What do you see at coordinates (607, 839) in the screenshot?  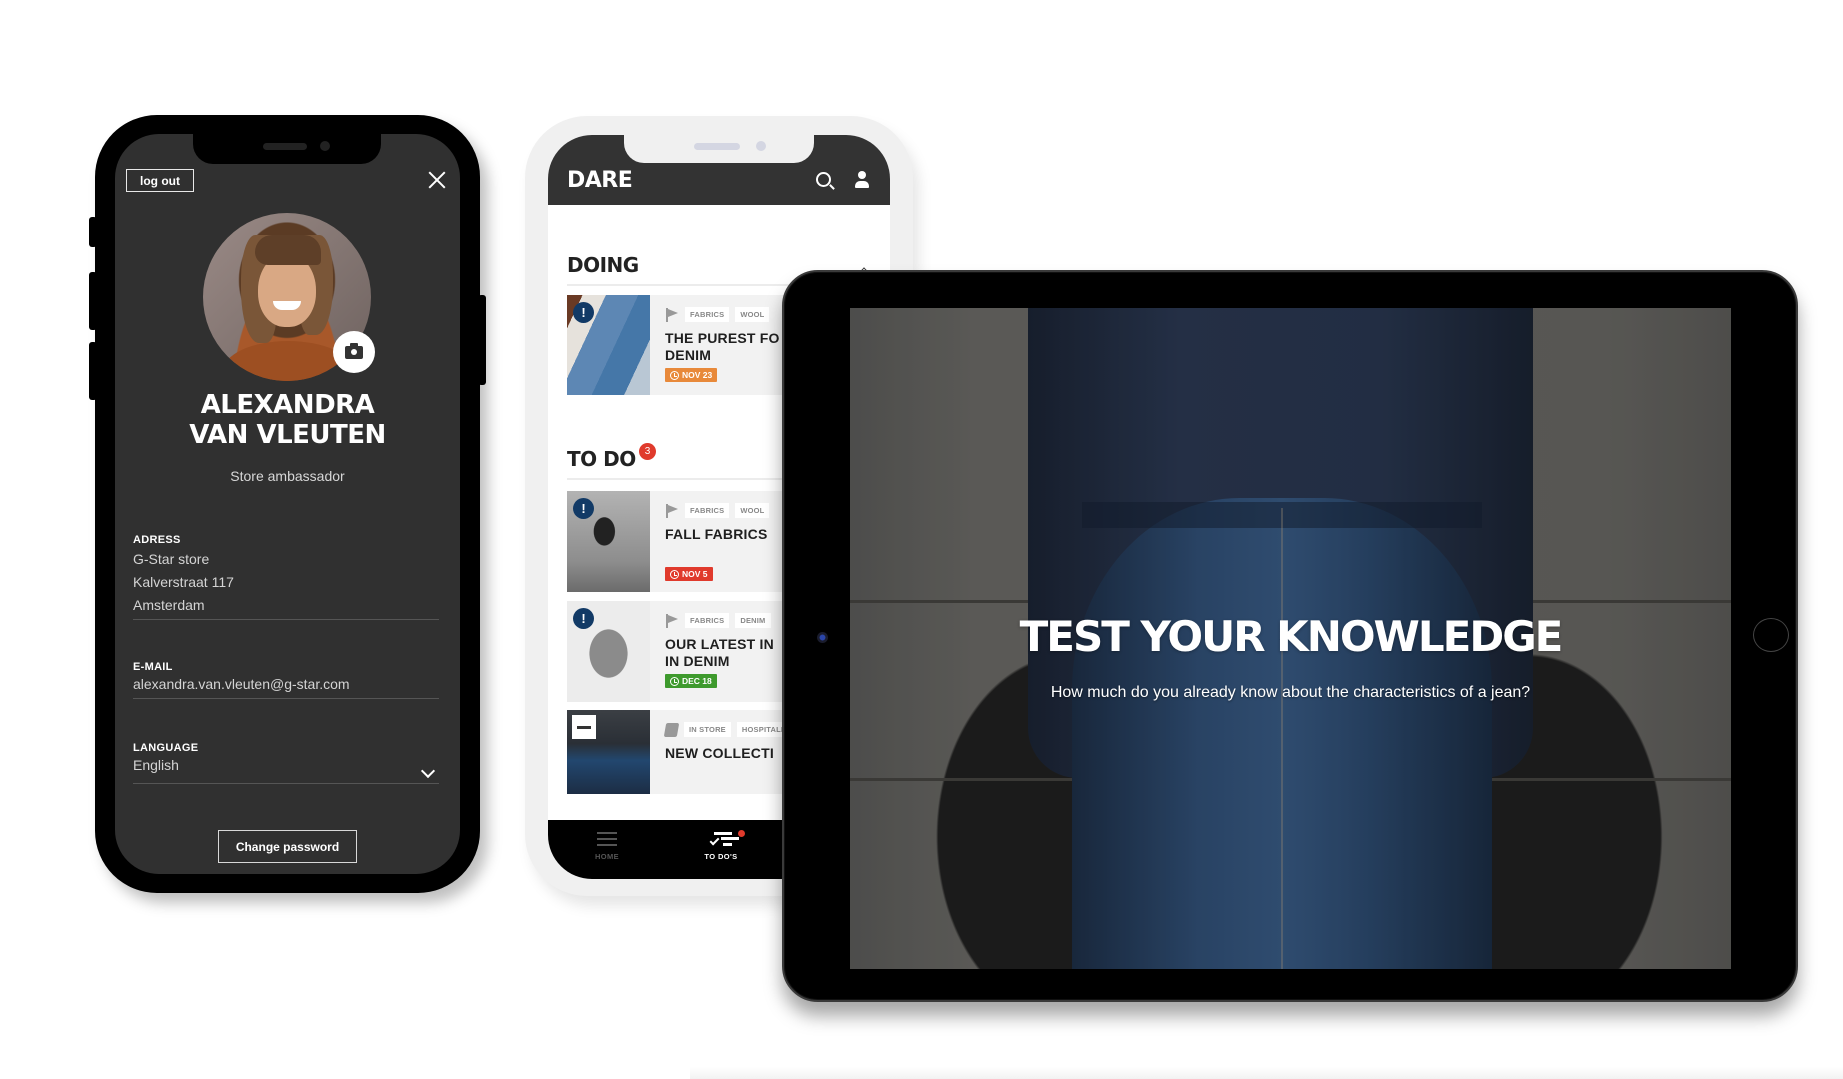 I see `menu-icon` at bounding box center [607, 839].